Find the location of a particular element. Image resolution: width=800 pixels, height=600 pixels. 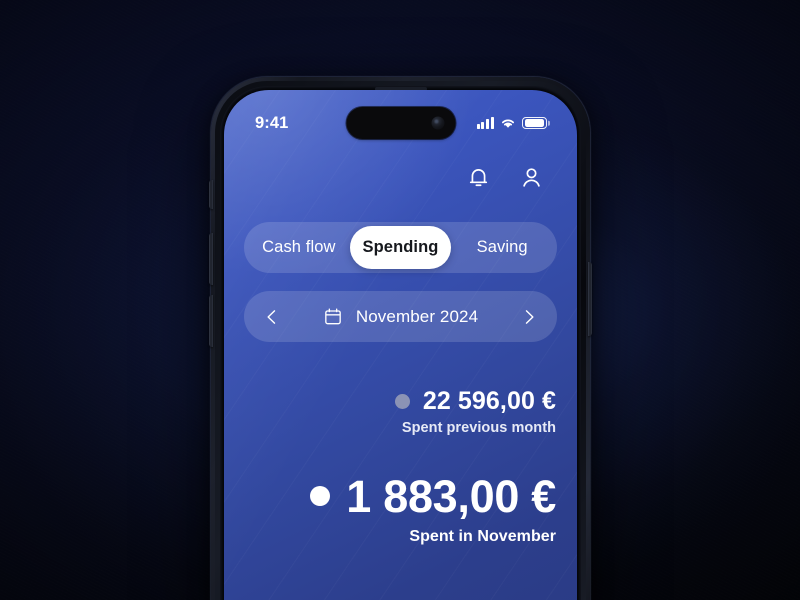

status-bar-time: 9:41 is located at coordinates (272, 122).